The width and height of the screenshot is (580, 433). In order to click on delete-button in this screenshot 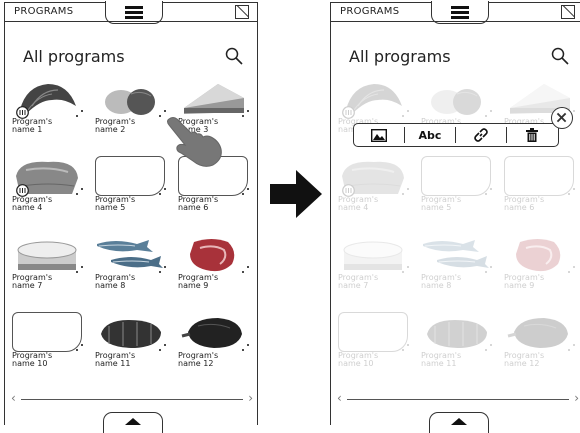, I will do `click(532, 135)`.